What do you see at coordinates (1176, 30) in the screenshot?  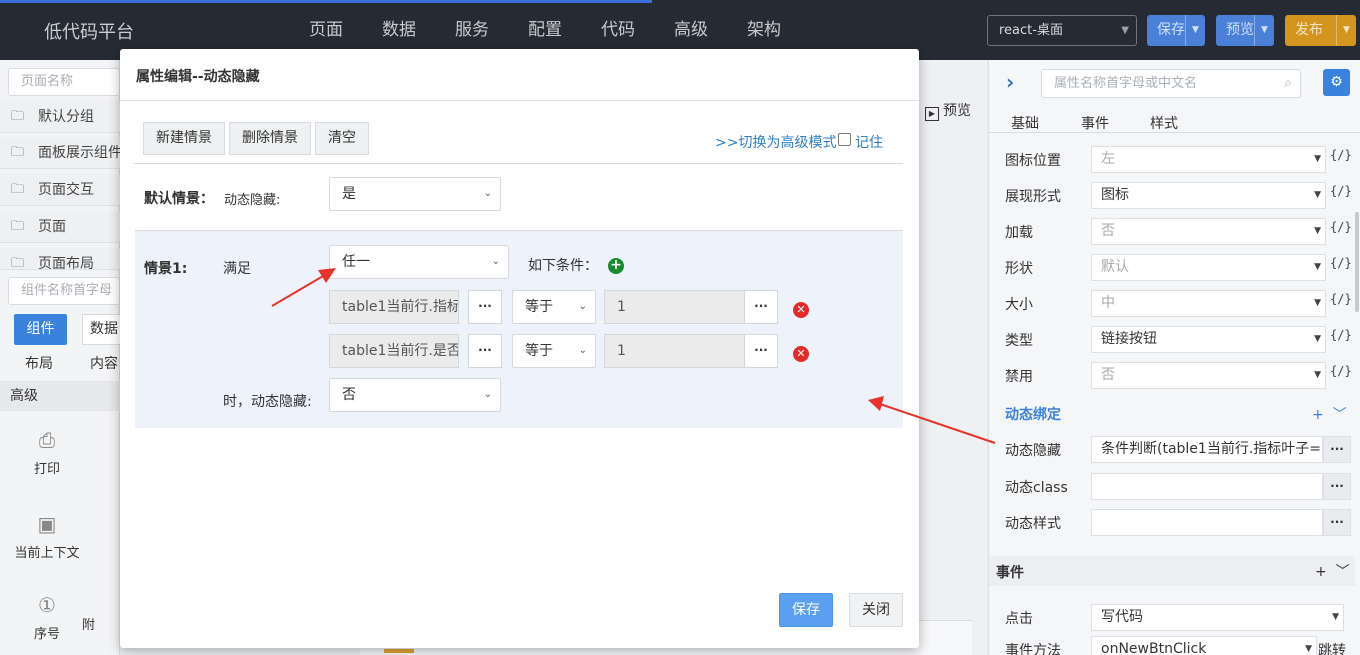 I see `save-button-top: 保存 ▼` at bounding box center [1176, 30].